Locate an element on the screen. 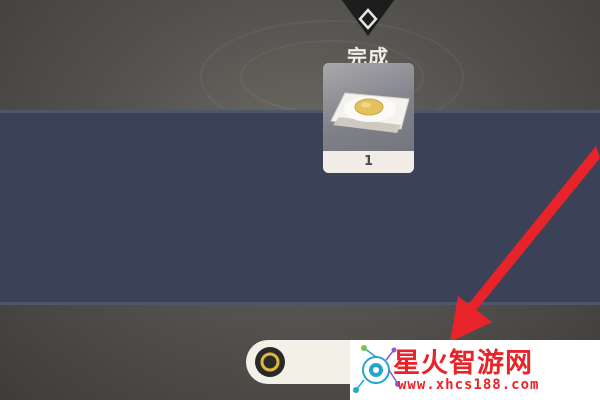 This screenshot has width=600, height=400. item-count: 1 is located at coordinates (368, 162).